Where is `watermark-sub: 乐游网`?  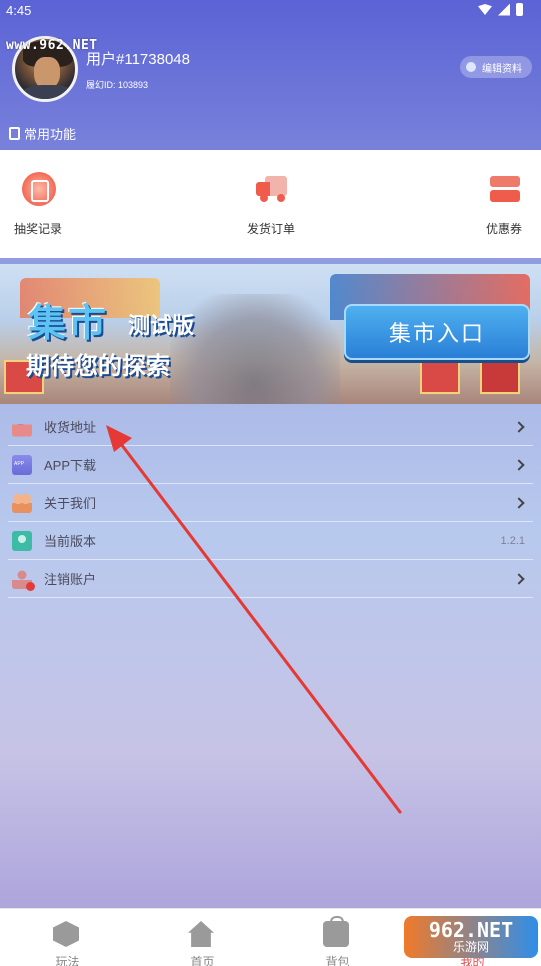 watermark-sub: 乐游网 is located at coordinates (470, 947).